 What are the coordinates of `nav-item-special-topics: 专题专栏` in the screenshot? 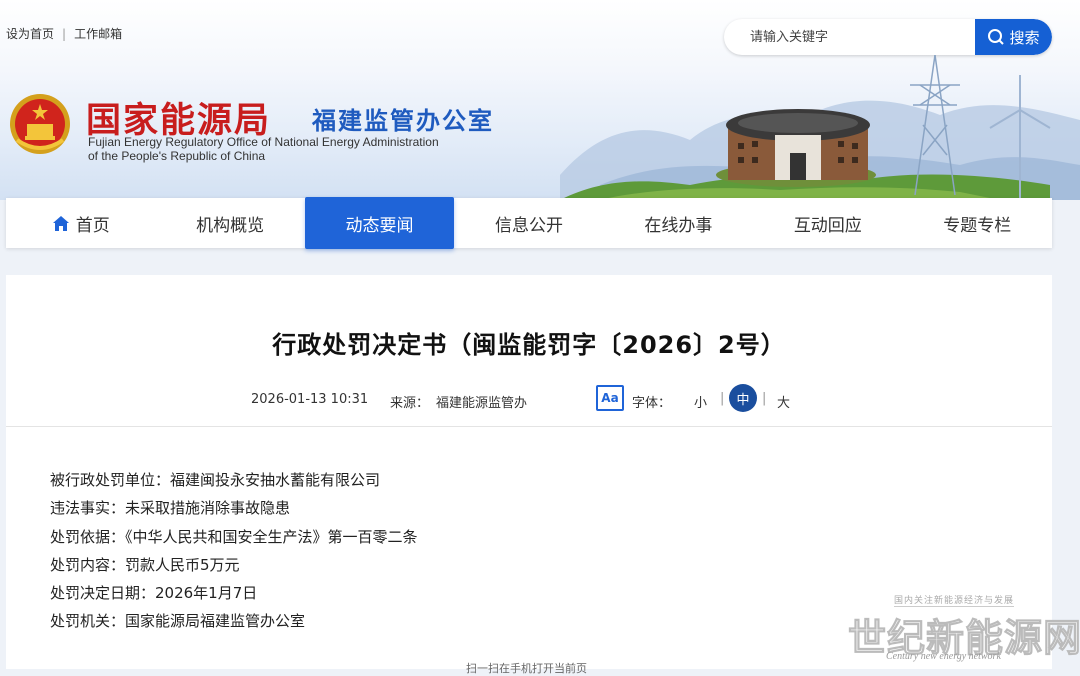 It's located at (977, 223).